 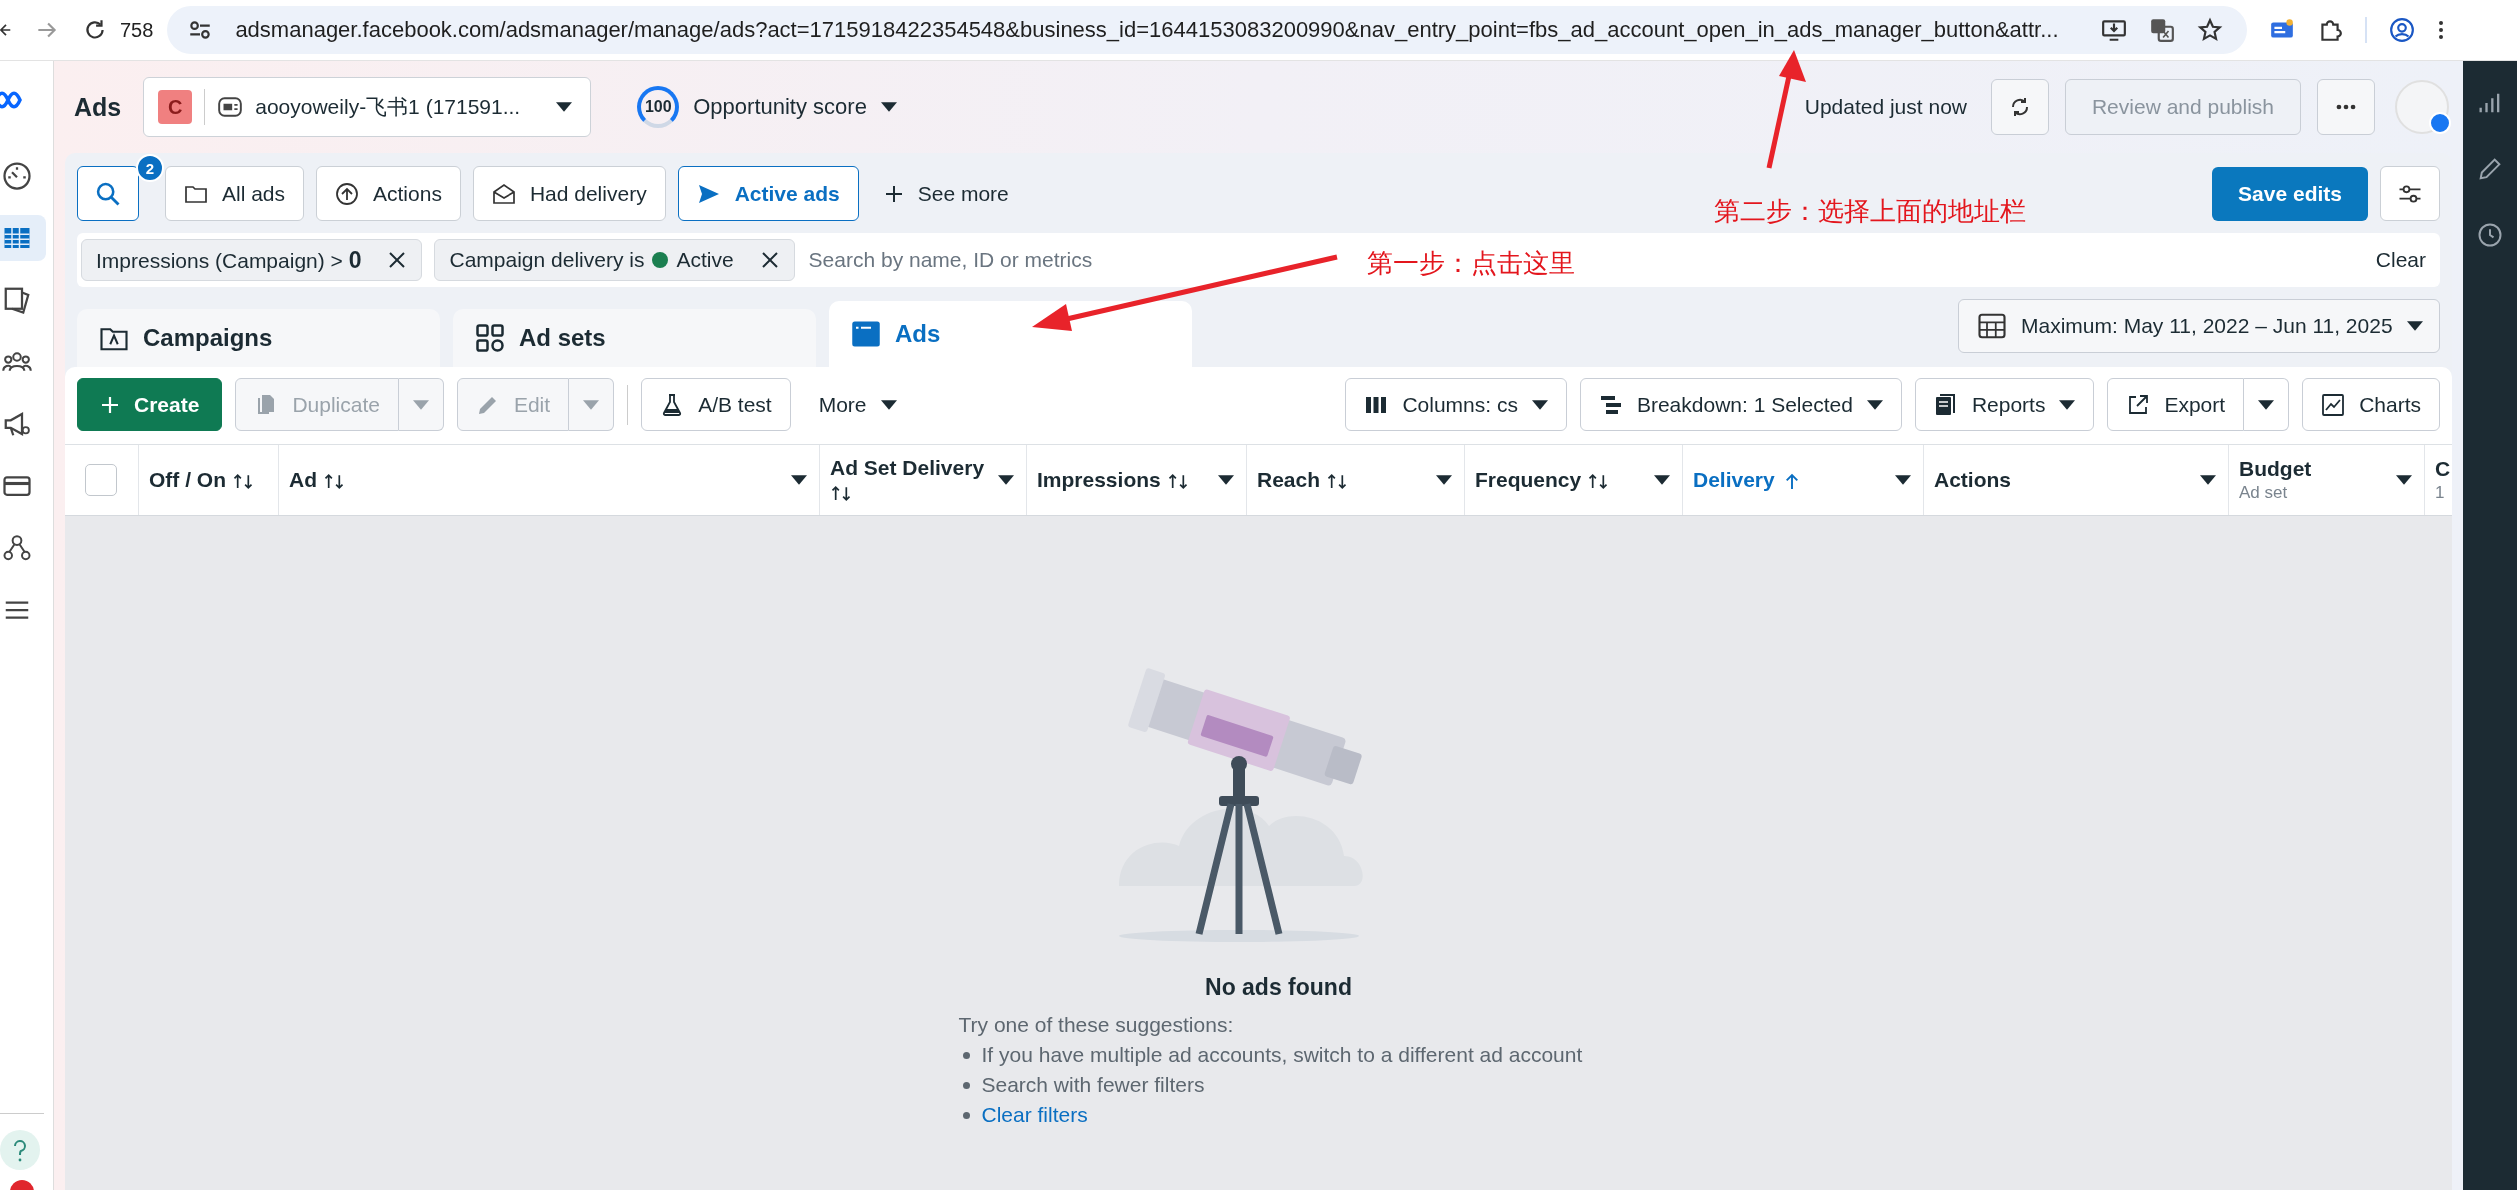 I want to click on column-header: Ad Set Delivery, so click(x=923, y=480).